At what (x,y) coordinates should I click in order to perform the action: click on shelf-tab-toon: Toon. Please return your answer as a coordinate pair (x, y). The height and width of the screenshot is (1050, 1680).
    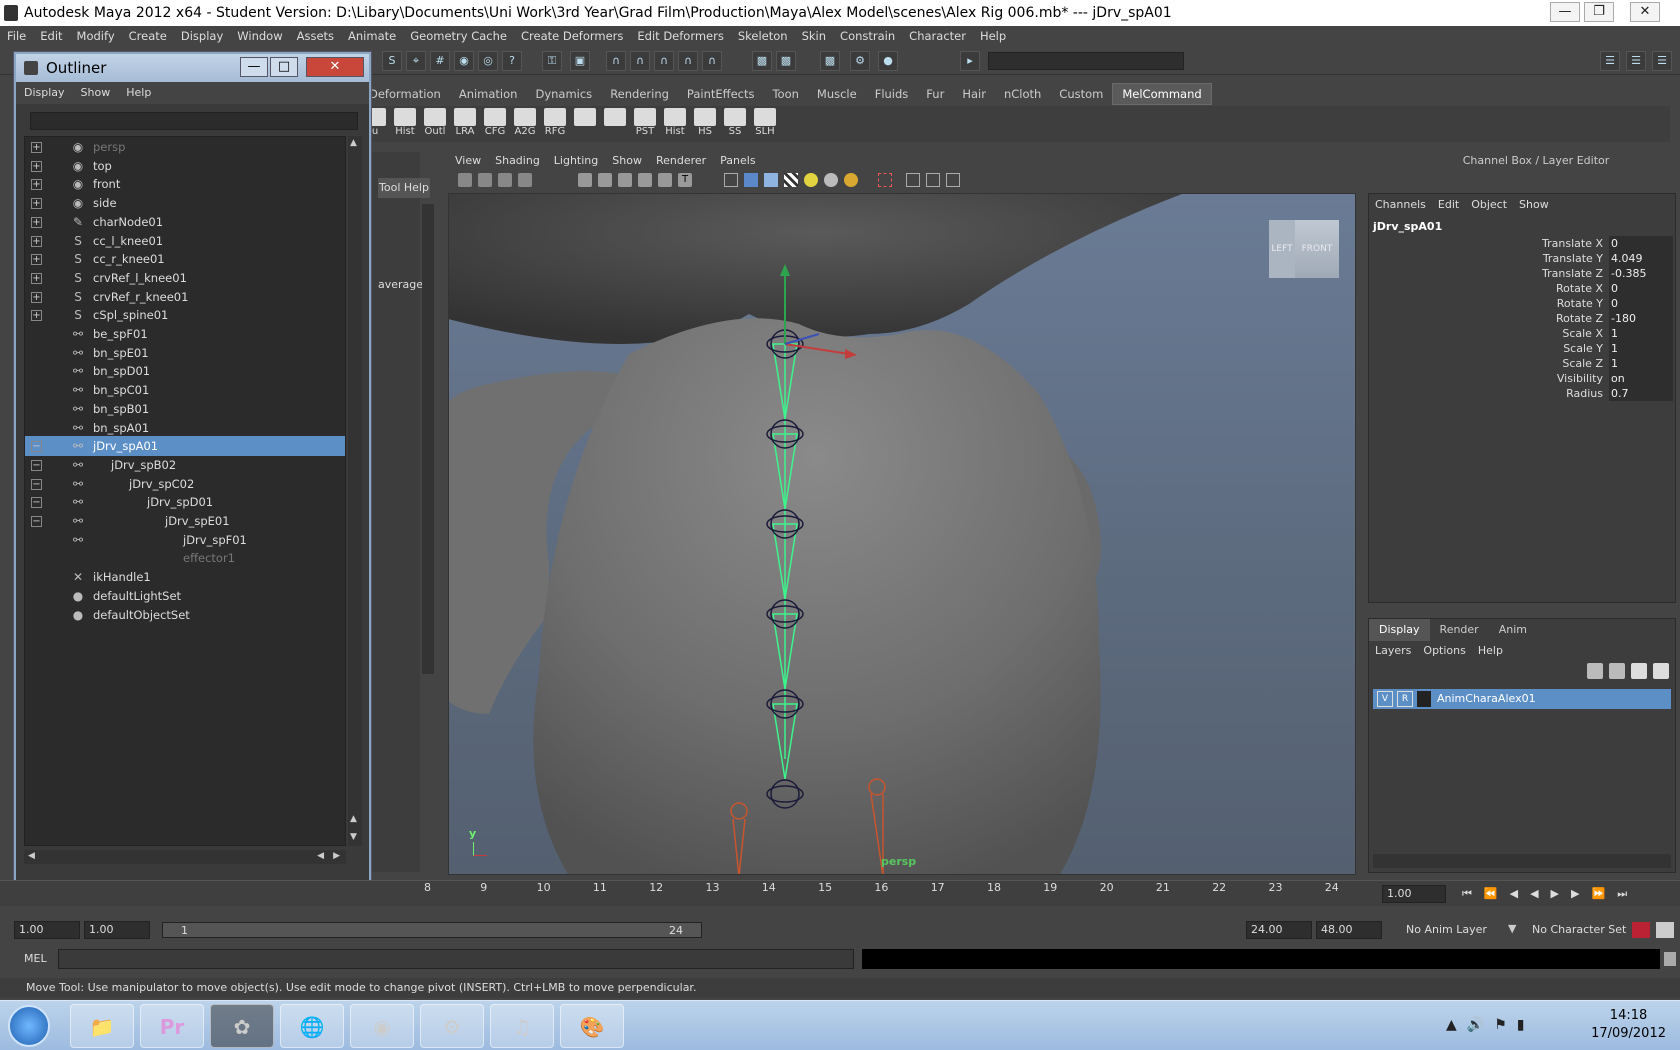
    Looking at the image, I should click on (785, 94).